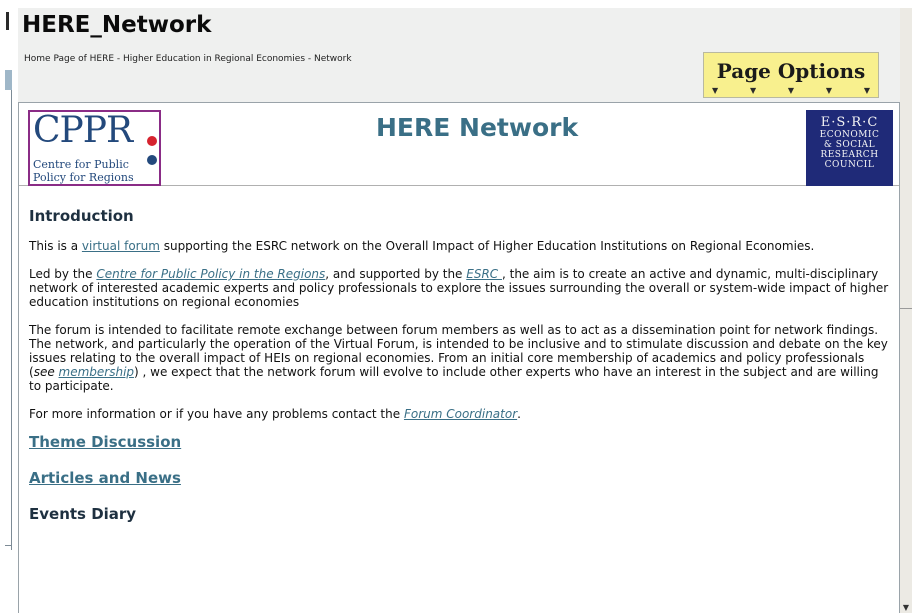  I want to click on edge-tab, so click(8, 80).